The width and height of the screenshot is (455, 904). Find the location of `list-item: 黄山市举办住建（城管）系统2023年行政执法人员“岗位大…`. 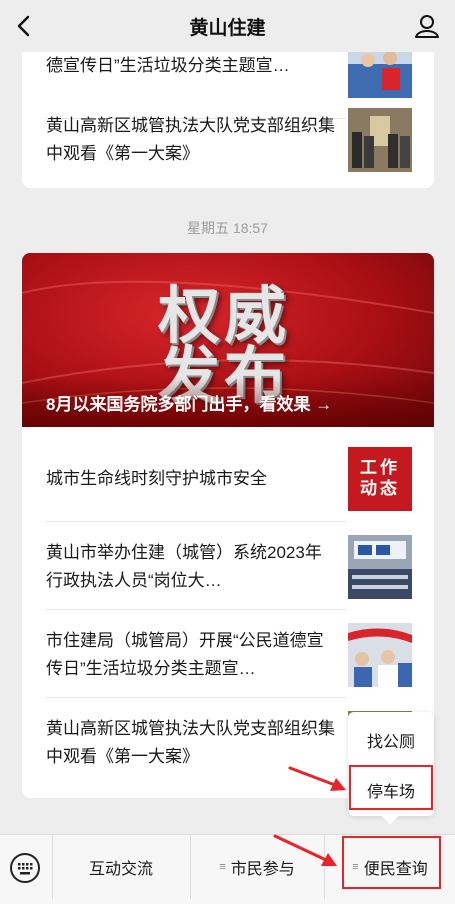

list-item: 黄山市举办住建（城管）系统2023年行政执法人员“岗位大… is located at coordinates (229, 567).